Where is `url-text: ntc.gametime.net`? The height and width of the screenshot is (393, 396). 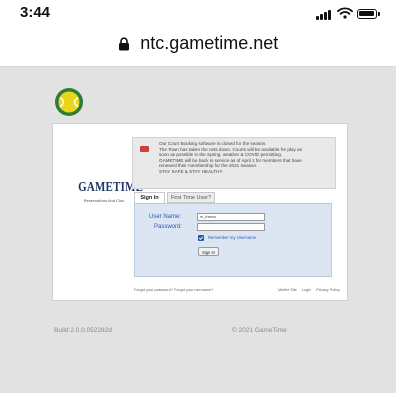
url-text: ntc.gametime.net is located at coordinates (209, 43).